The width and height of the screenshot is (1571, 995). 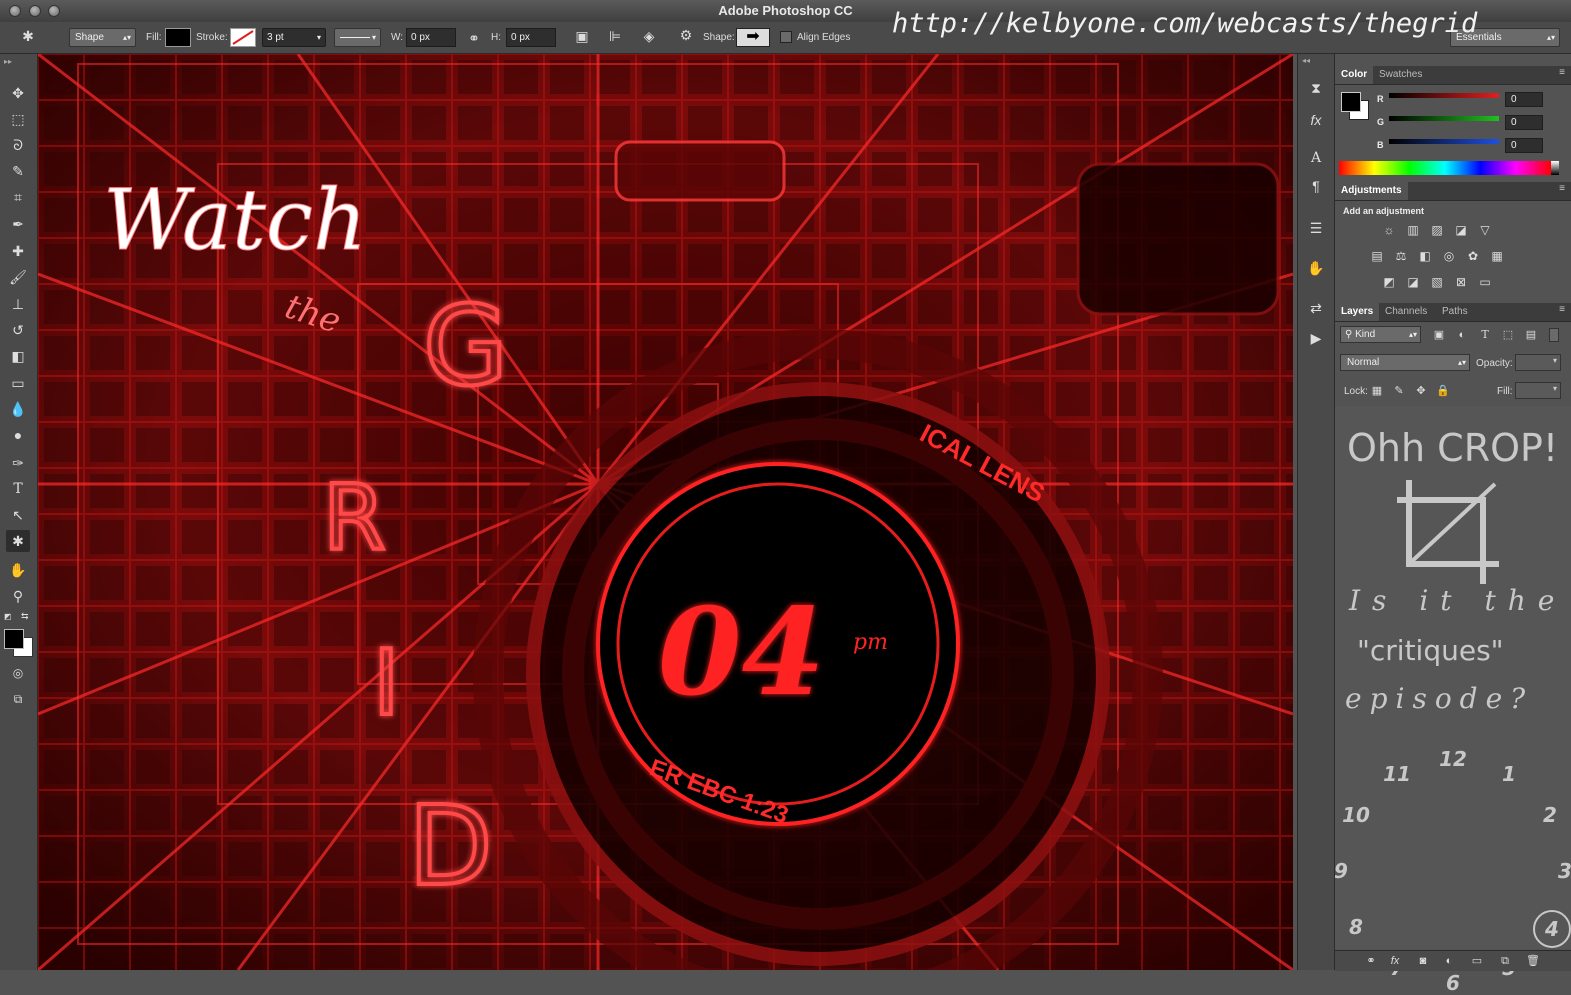 I want to click on layers-menu-icon: ≡, so click(x=1562, y=309).